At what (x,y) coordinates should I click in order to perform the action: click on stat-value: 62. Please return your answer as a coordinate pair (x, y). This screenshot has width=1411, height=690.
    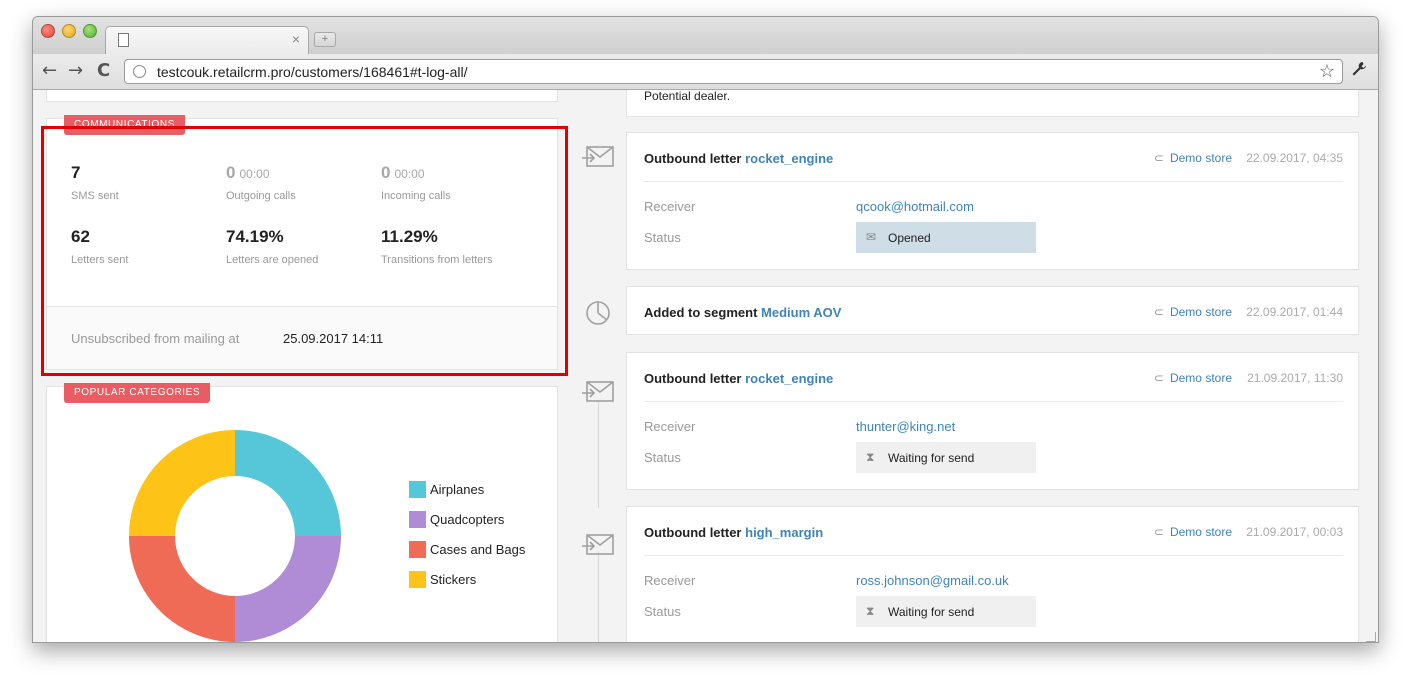
    Looking at the image, I should click on (80, 236).